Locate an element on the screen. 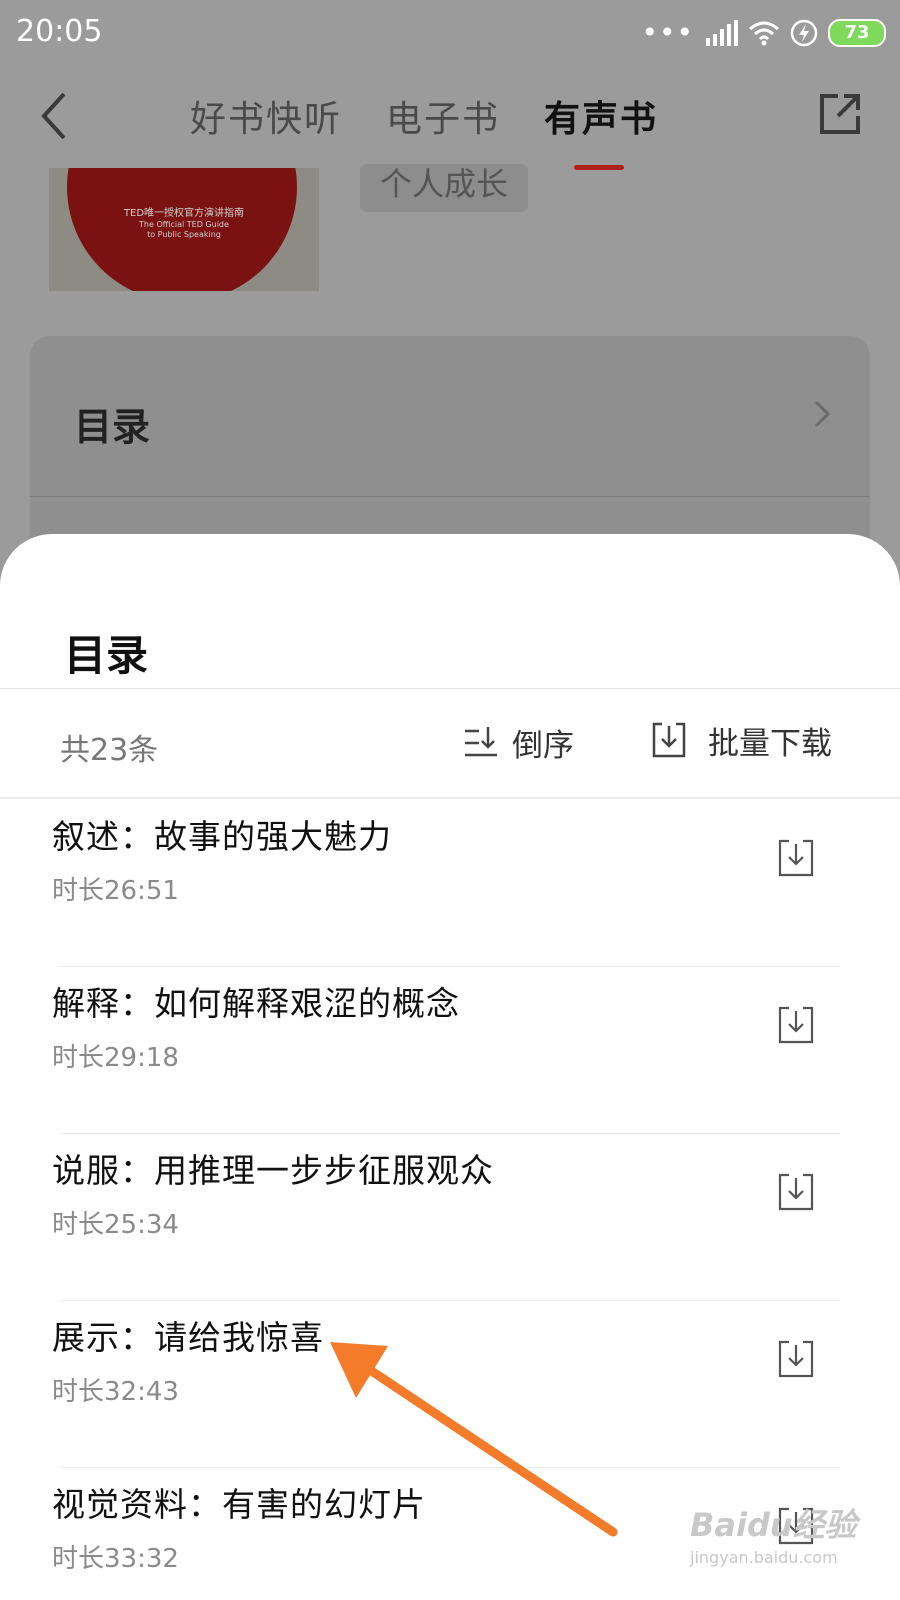  chapter-row: 说服：用推理一步步征服观众 时长25:34 is located at coordinates (450, 1217).